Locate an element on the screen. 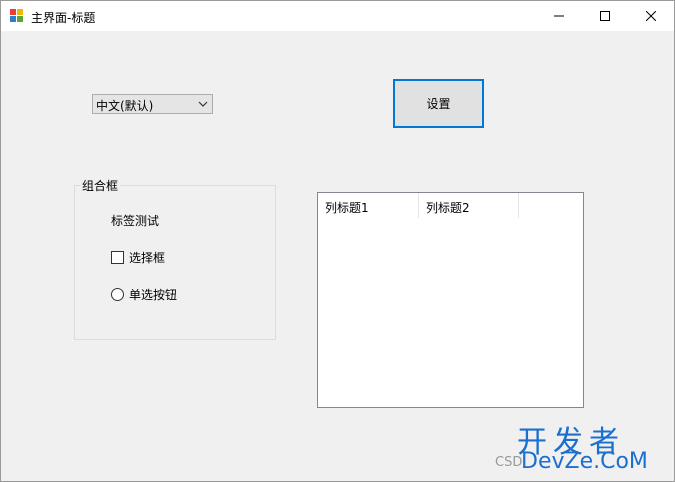 Image resolution: width=675 pixels, height=482 pixels. watermark-csdn-text: CSD is located at coordinates (509, 462).